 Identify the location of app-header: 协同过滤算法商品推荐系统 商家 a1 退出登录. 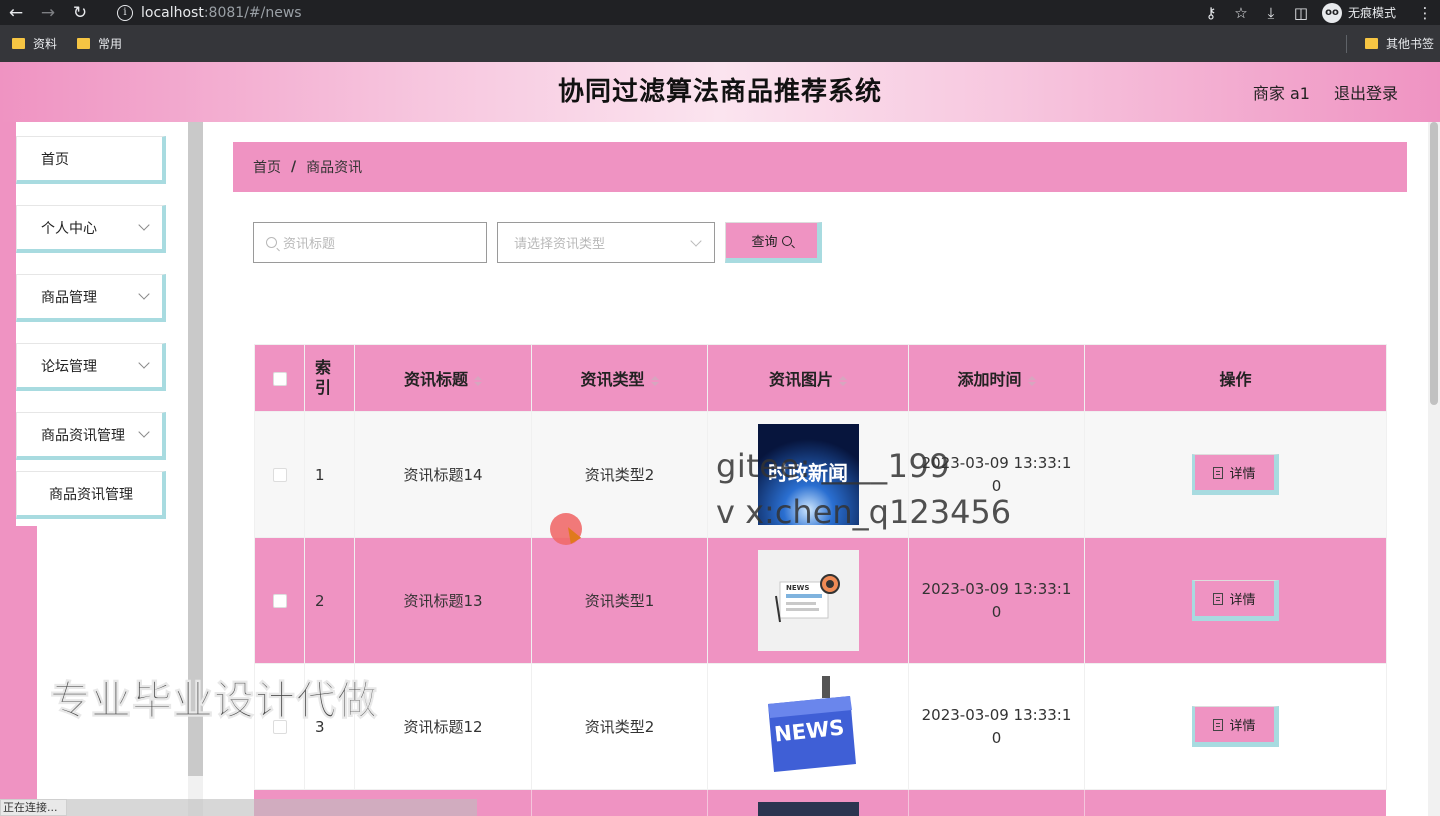
(720, 92).